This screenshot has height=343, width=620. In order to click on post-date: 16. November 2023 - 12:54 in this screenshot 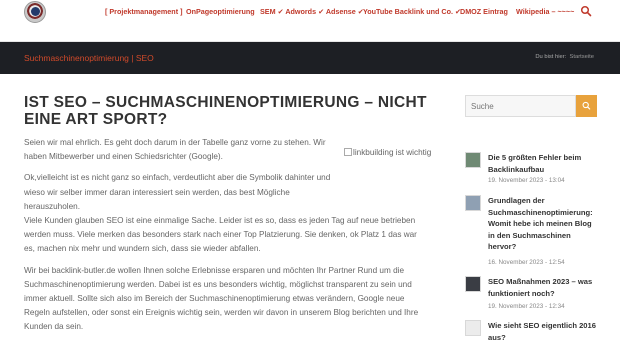, I will do `click(526, 262)`.